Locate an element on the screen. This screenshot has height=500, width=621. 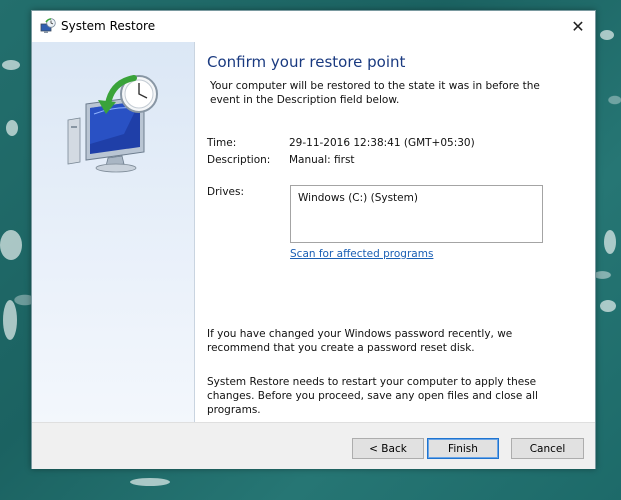
close-icon: ✕ is located at coordinates (578, 26).